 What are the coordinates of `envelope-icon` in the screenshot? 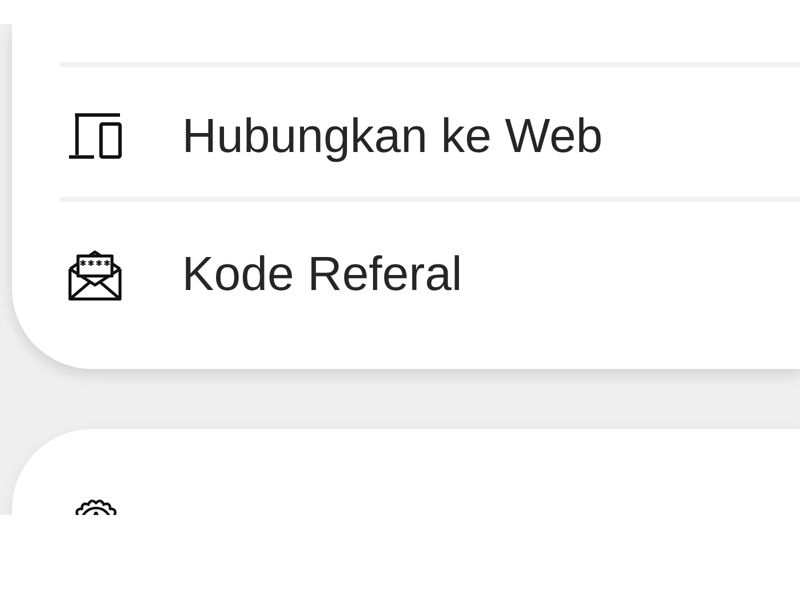 It's located at (96, 274).